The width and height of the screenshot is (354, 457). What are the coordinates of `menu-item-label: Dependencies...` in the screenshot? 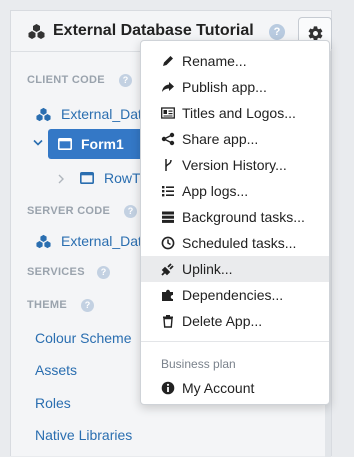 It's located at (233, 295).